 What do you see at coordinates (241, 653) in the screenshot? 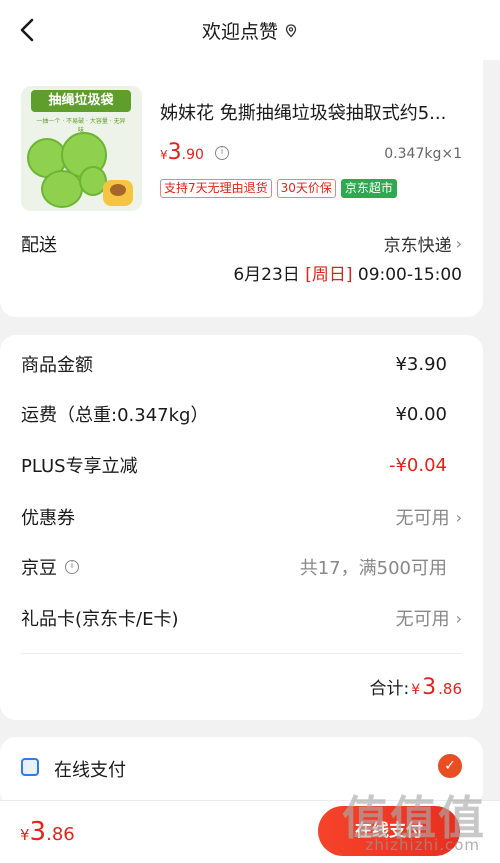
I see `divider` at bounding box center [241, 653].